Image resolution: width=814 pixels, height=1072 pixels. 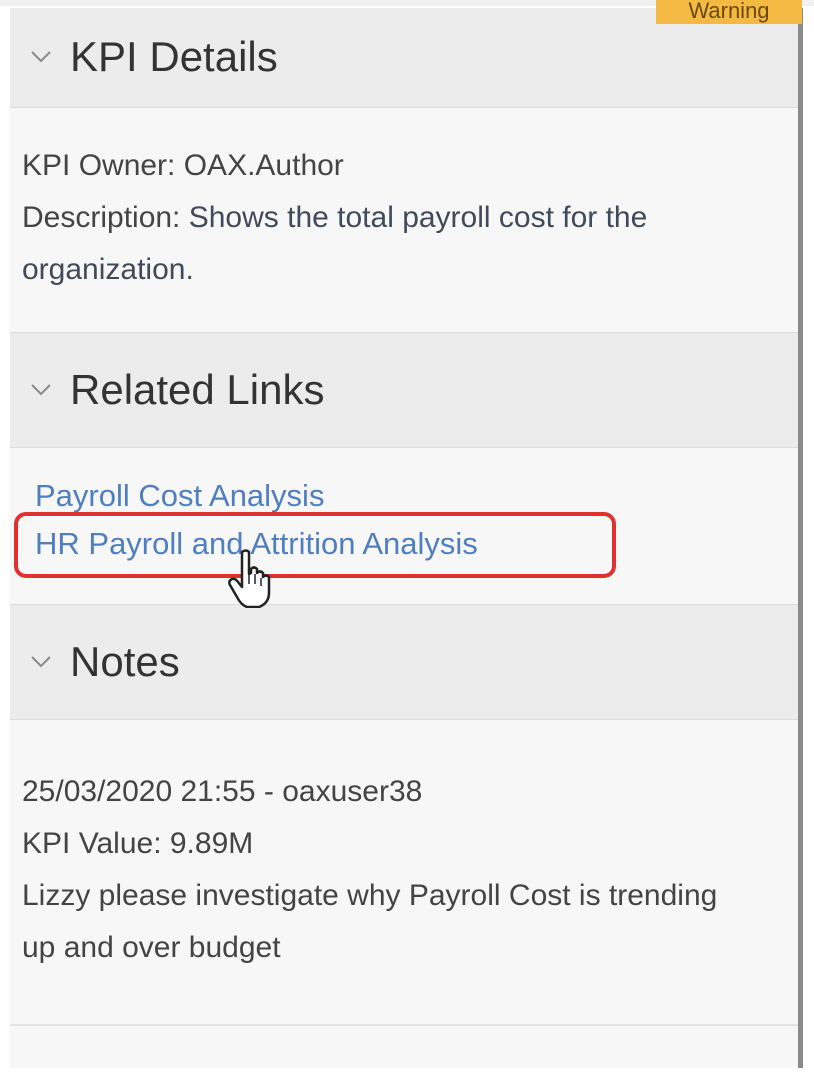 I want to click on hand-pointer-icon, so click(x=249, y=578).